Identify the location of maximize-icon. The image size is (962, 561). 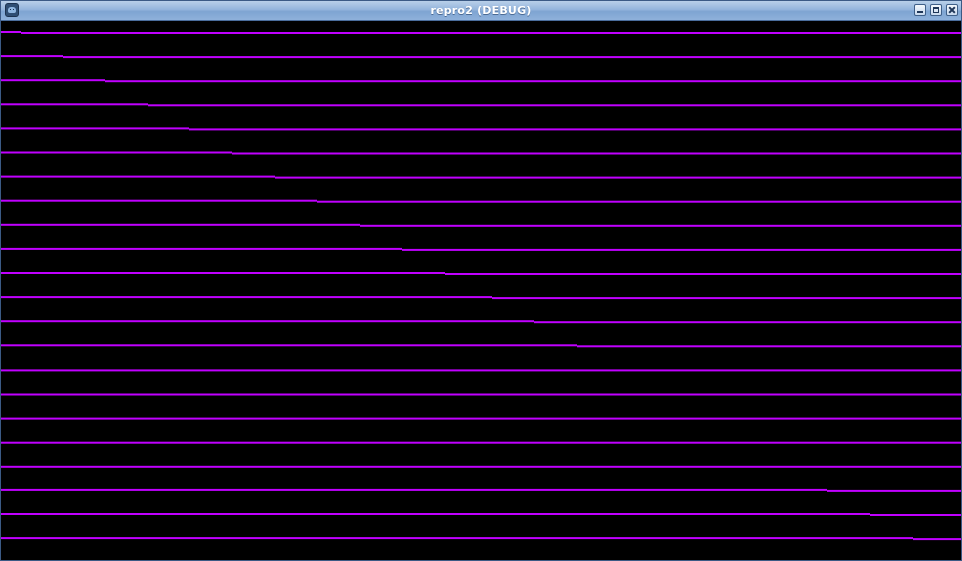
(936, 10).